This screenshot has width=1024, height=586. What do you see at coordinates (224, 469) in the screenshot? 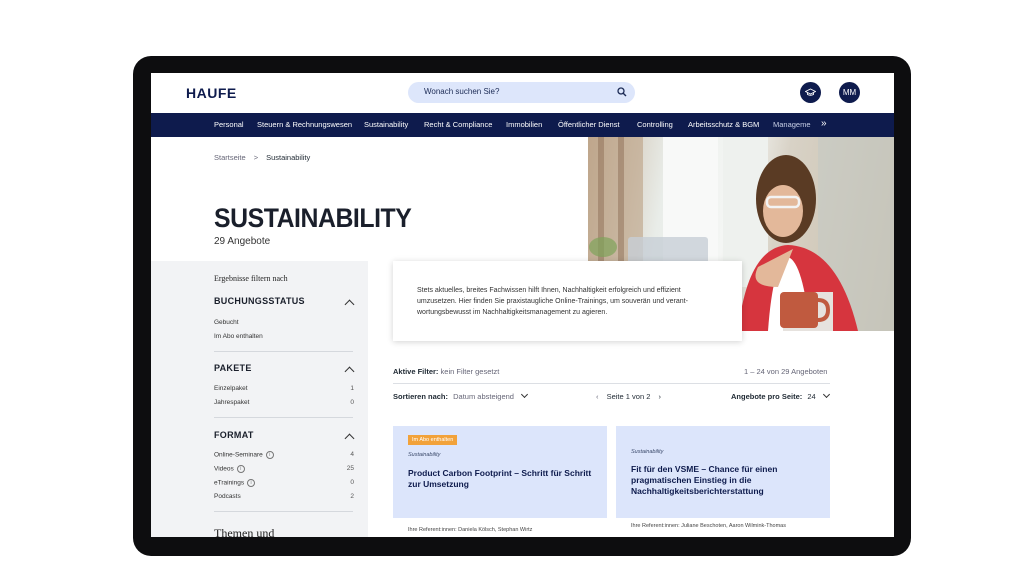
I see `filter-option-label: Videos` at bounding box center [224, 469].